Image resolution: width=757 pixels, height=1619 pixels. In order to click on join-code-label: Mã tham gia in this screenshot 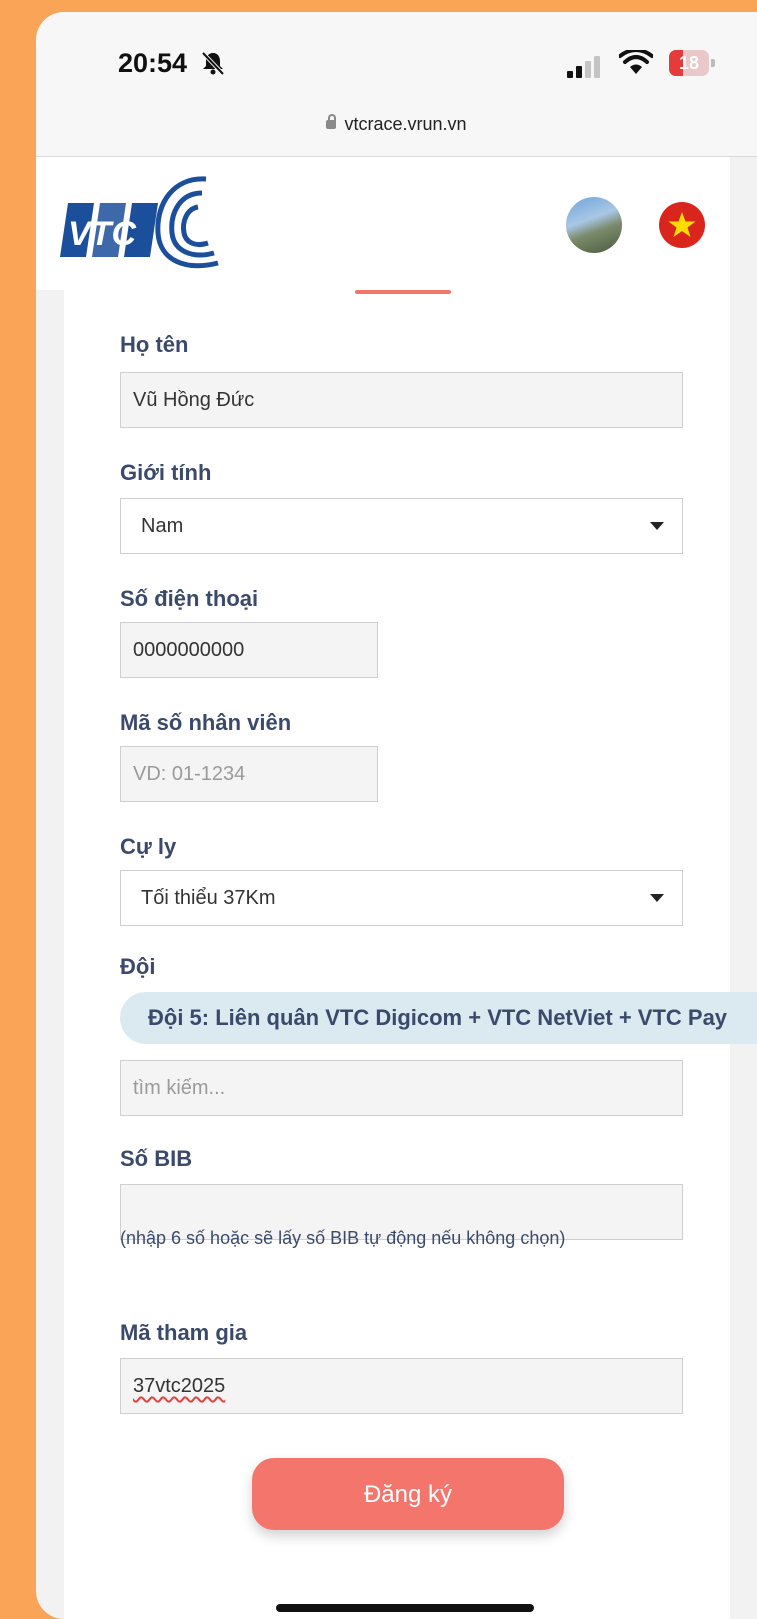, I will do `click(184, 1332)`.